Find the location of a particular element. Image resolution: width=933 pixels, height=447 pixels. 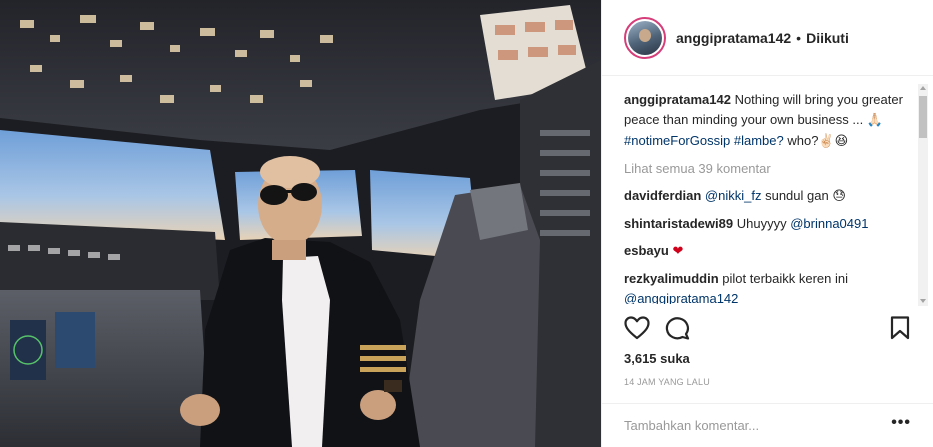

comment-item: davidferdian @nikki_fz sundul gan 😓 is located at coordinates (768, 196).